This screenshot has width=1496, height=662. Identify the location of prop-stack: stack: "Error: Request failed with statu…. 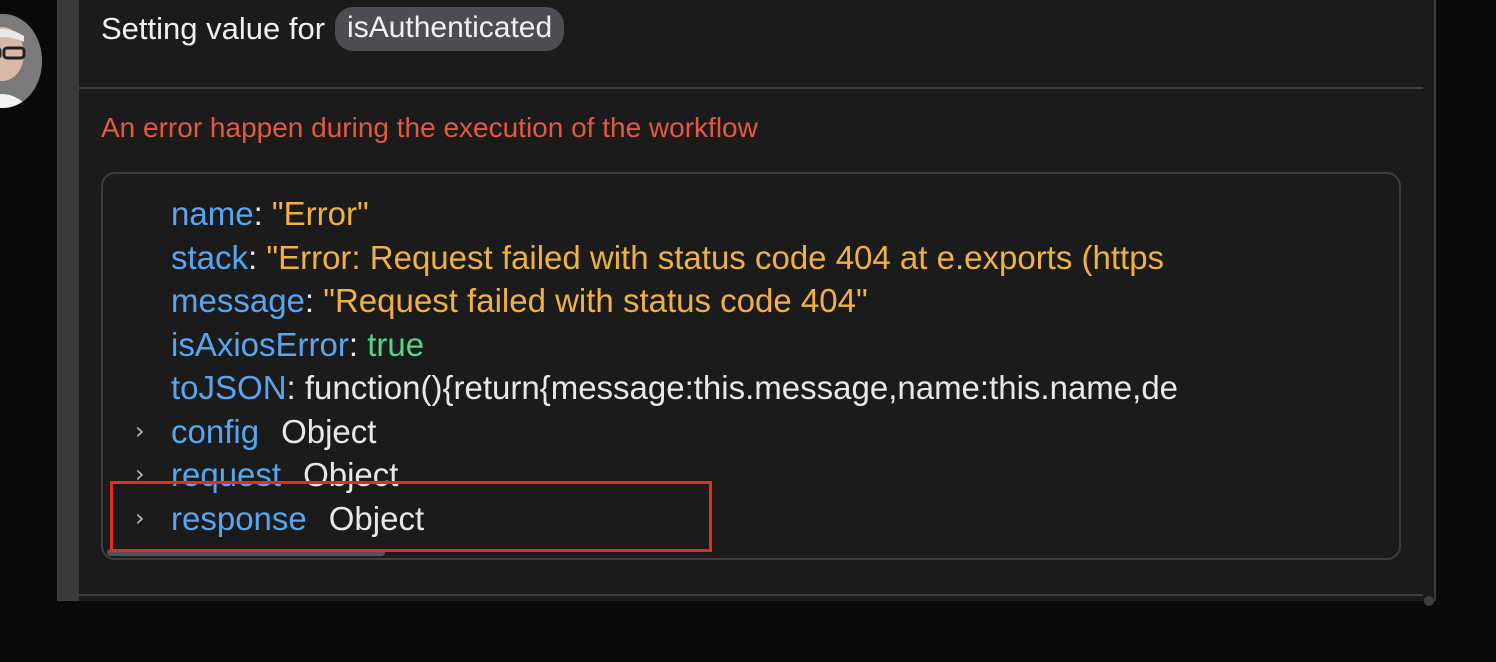
(751, 258).